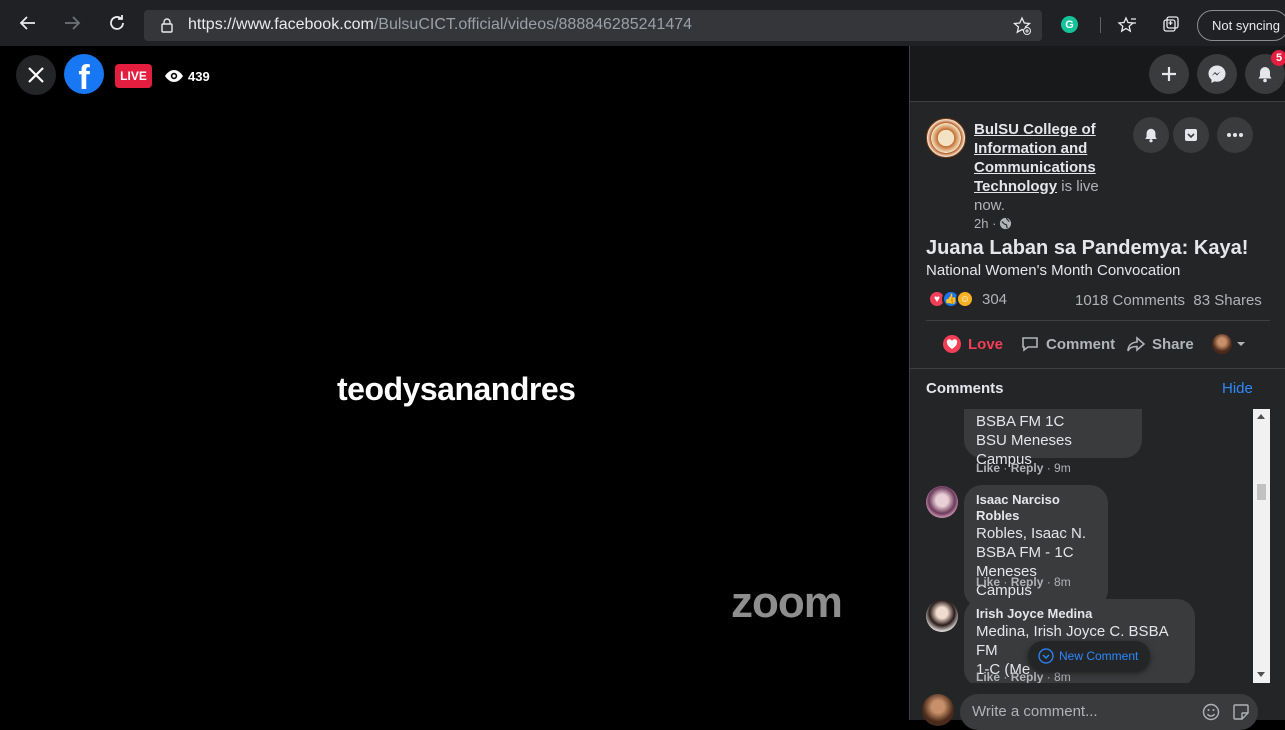  I want to click on close-button, so click(36, 75).